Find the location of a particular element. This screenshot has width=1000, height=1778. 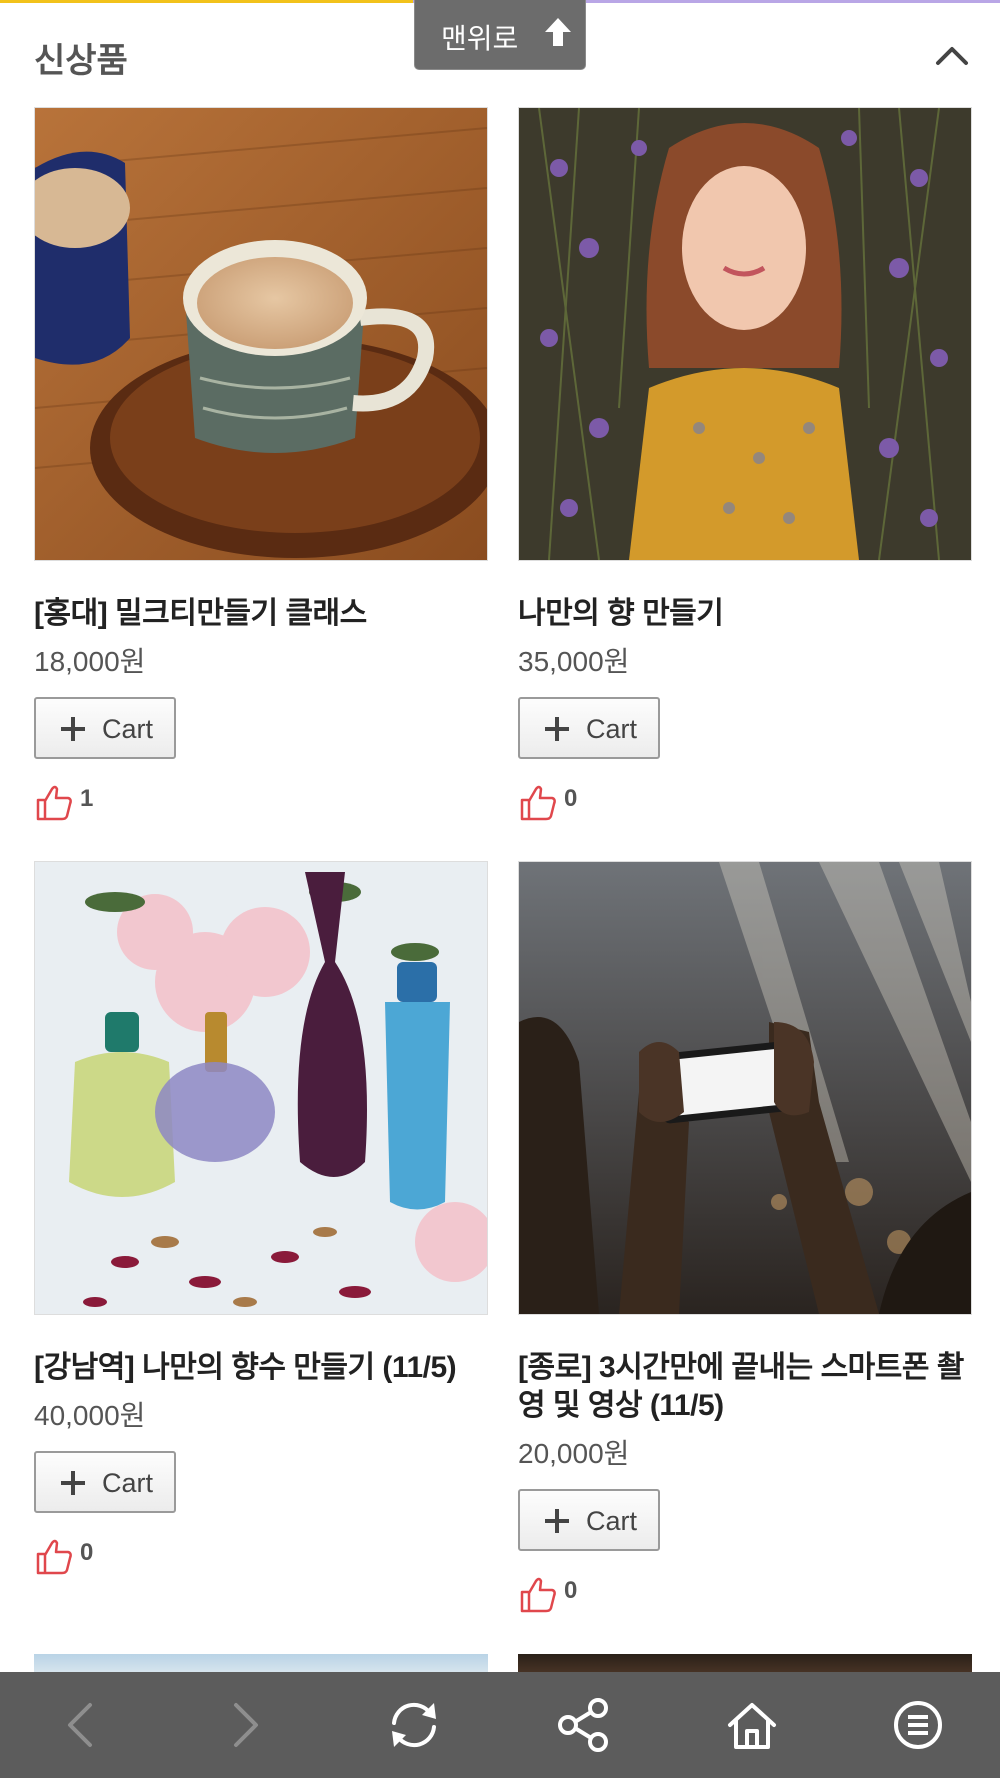

product-price: 18,000원 is located at coordinates (90, 661).